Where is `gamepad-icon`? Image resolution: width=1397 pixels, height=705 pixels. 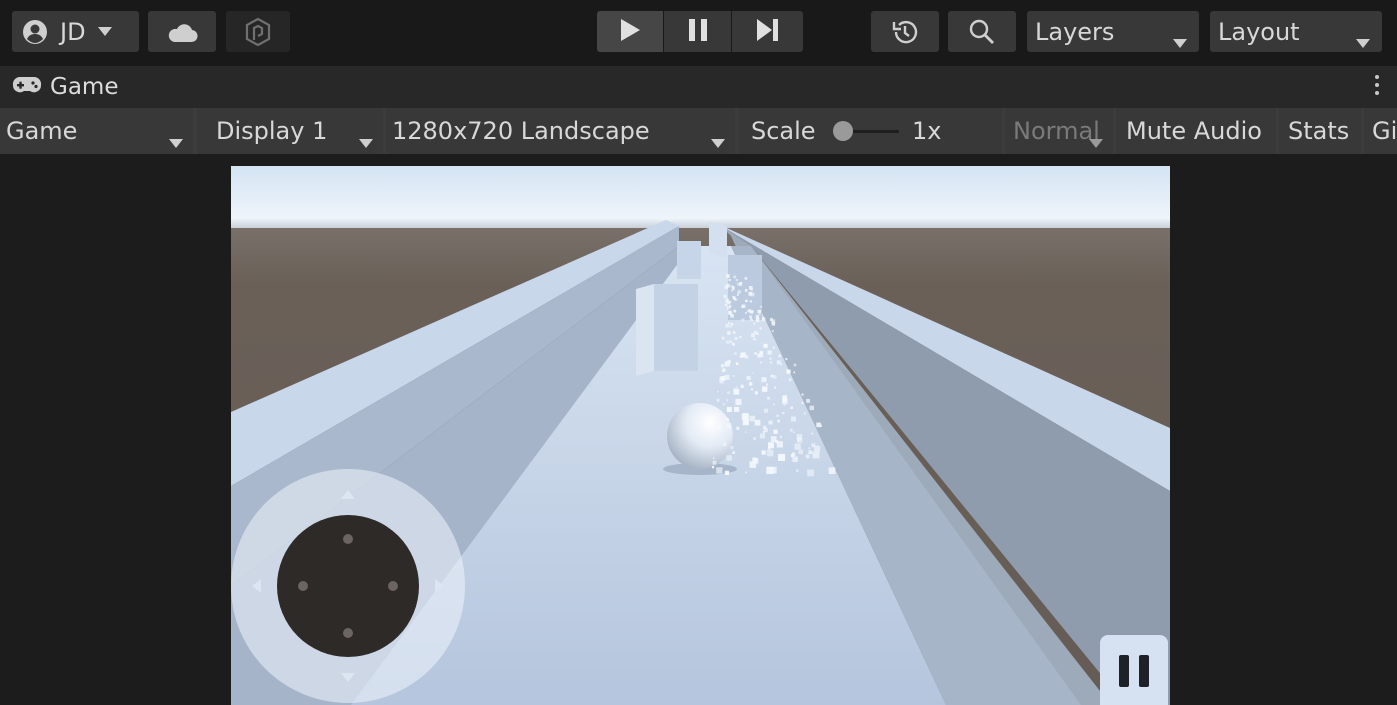
gamepad-icon is located at coordinates (27, 87).